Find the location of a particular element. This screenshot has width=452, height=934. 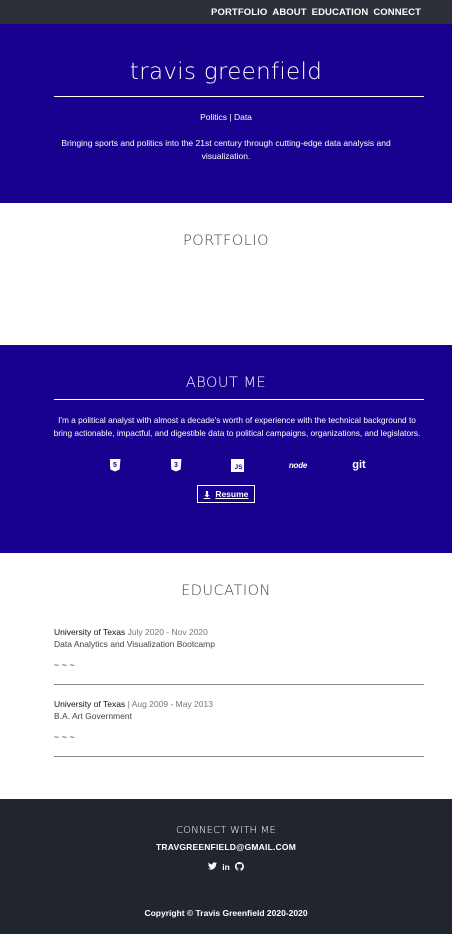

skill-html: 5 is located at coordinates (115, 465).